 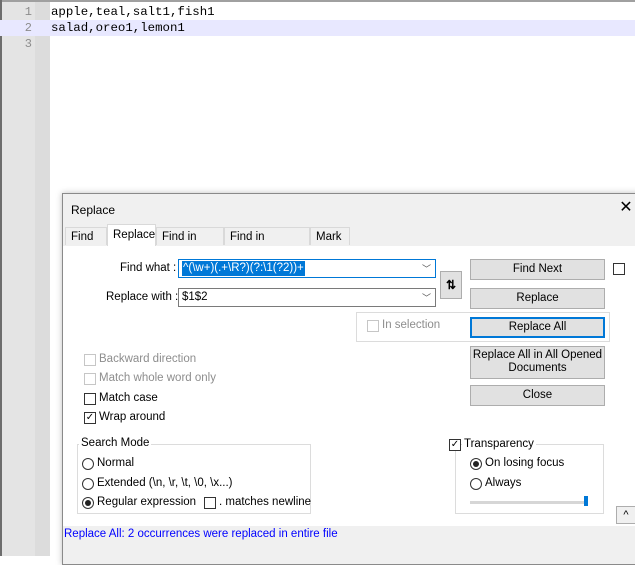 What do you see at coordinates (317, 1) in the screenshot?
I see `editor-top-border` at bounding box center [317, 1].